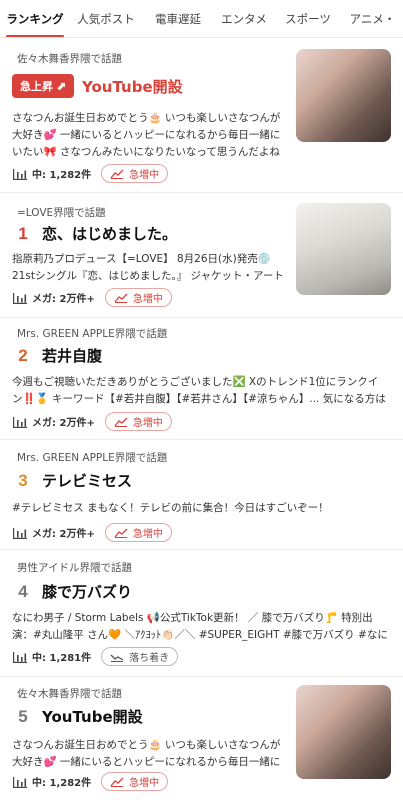 This screenshot has height=800, width=403. I want to click on trend-title: 若井自腹, so click(72, 356).